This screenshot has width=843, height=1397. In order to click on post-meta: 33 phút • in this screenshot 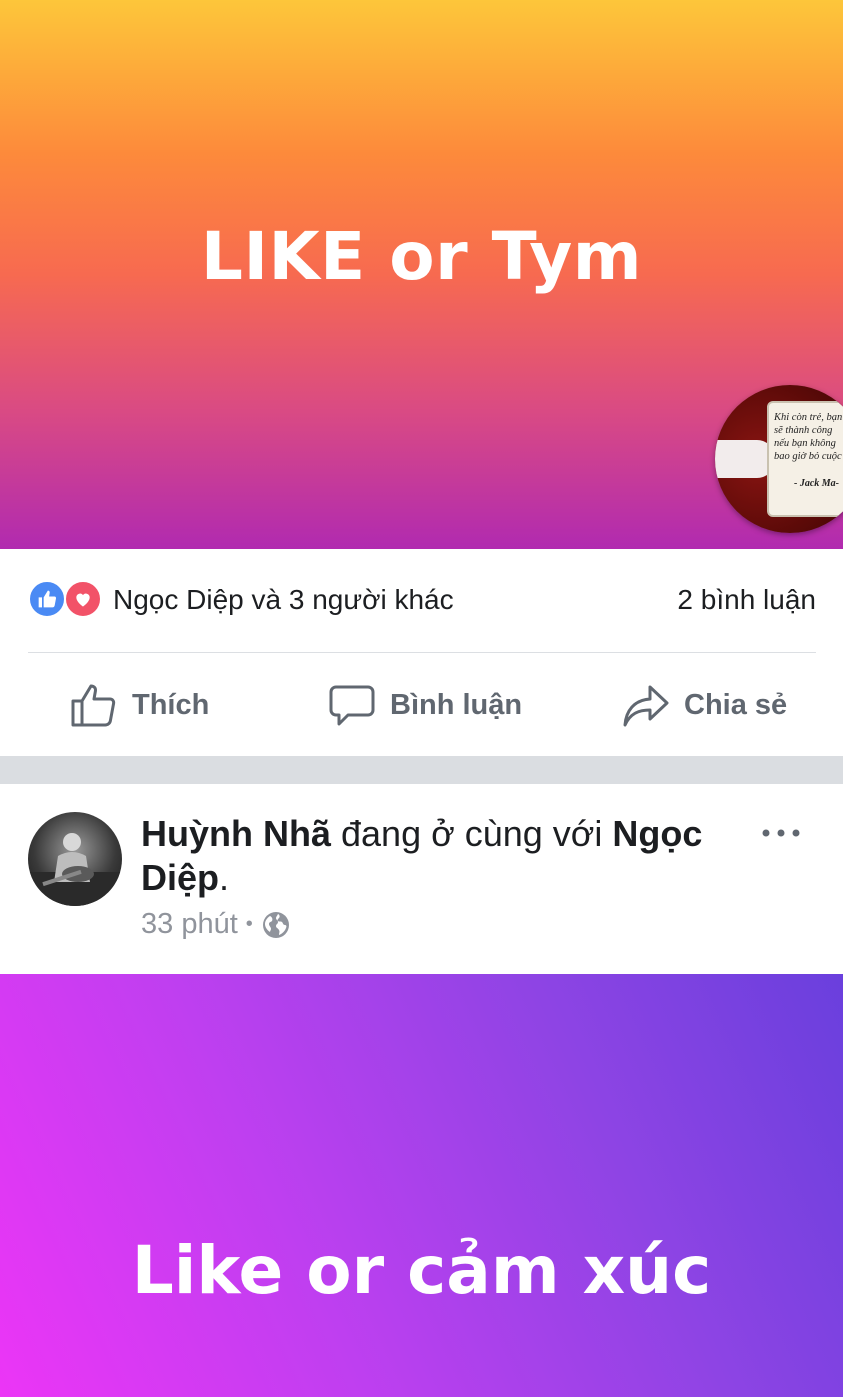, I will do `click(216, 924)`.